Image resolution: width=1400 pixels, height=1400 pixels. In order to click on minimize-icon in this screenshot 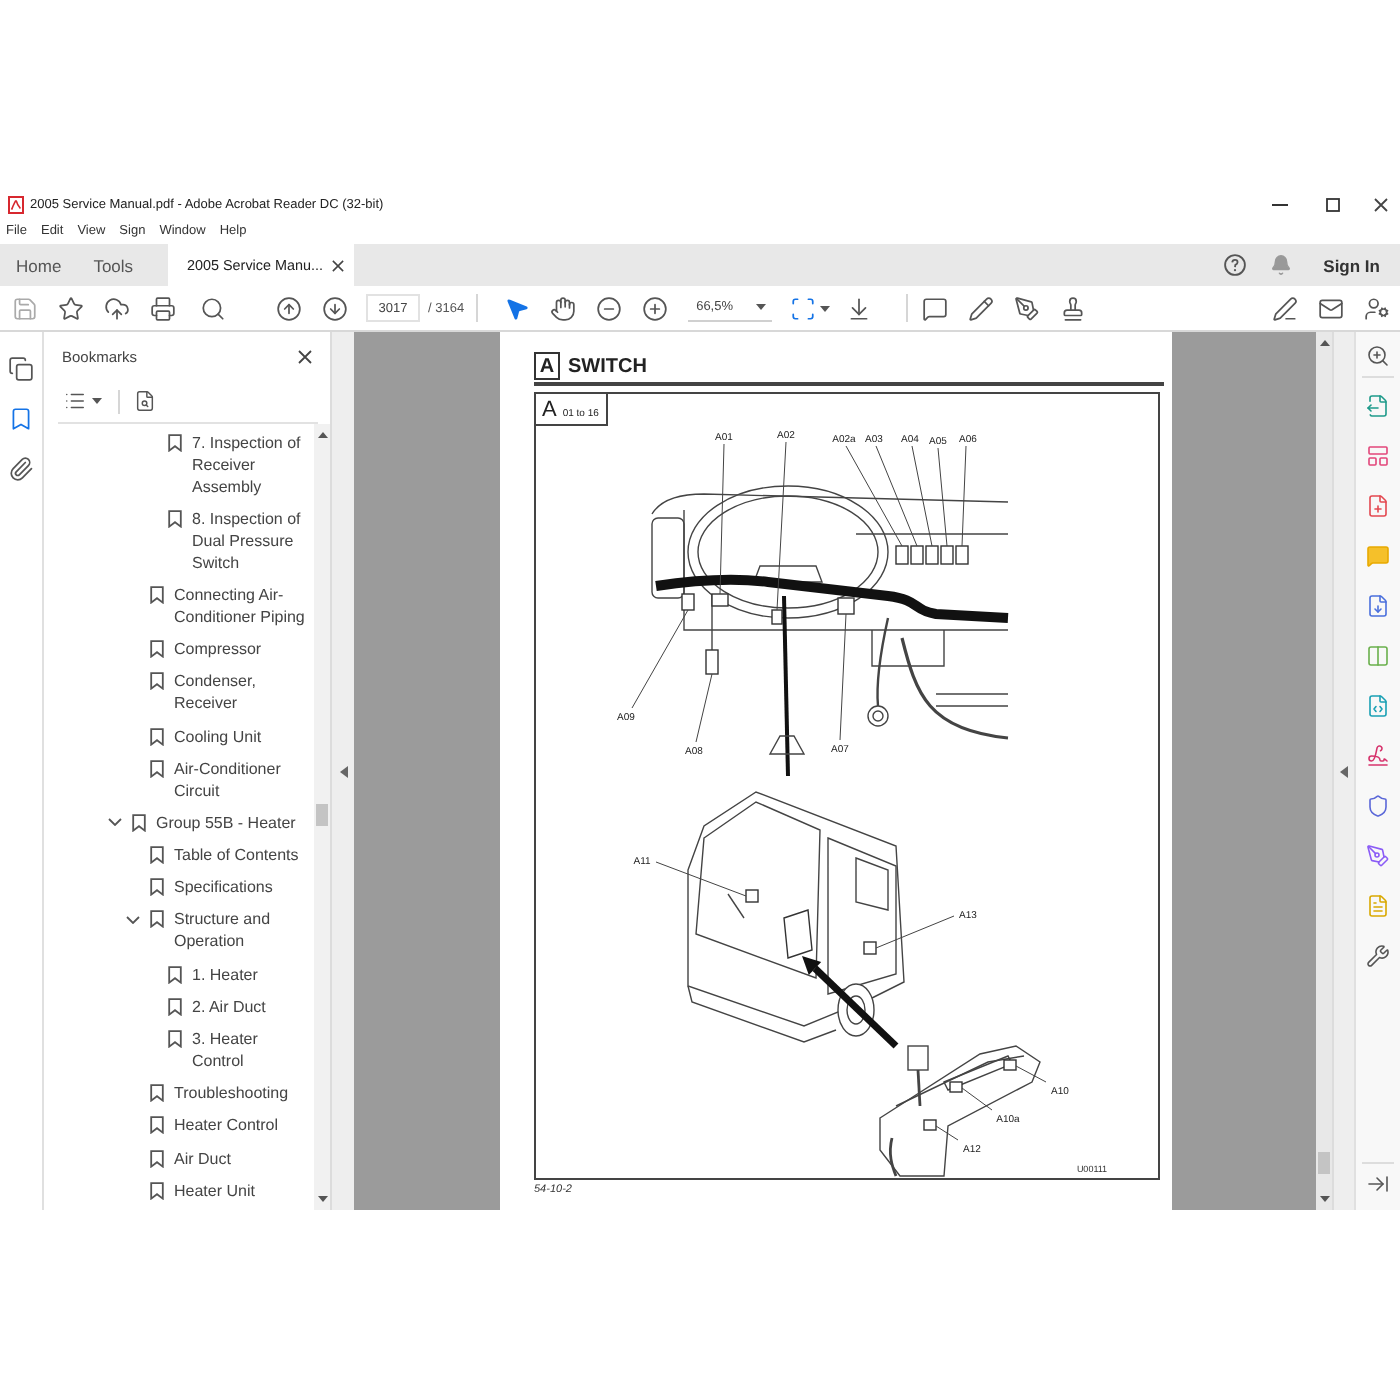, I will do `click(1279, 205)`.